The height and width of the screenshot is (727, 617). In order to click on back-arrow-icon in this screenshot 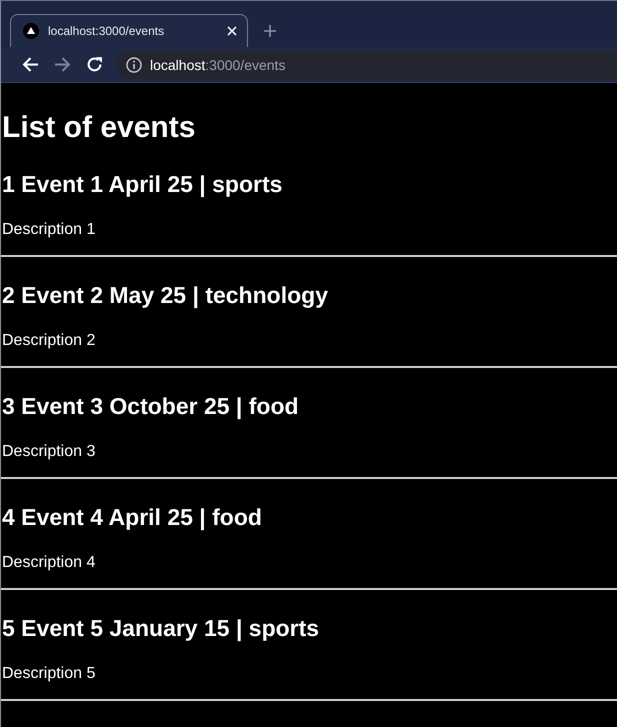, I will do `click(30, 64)`.